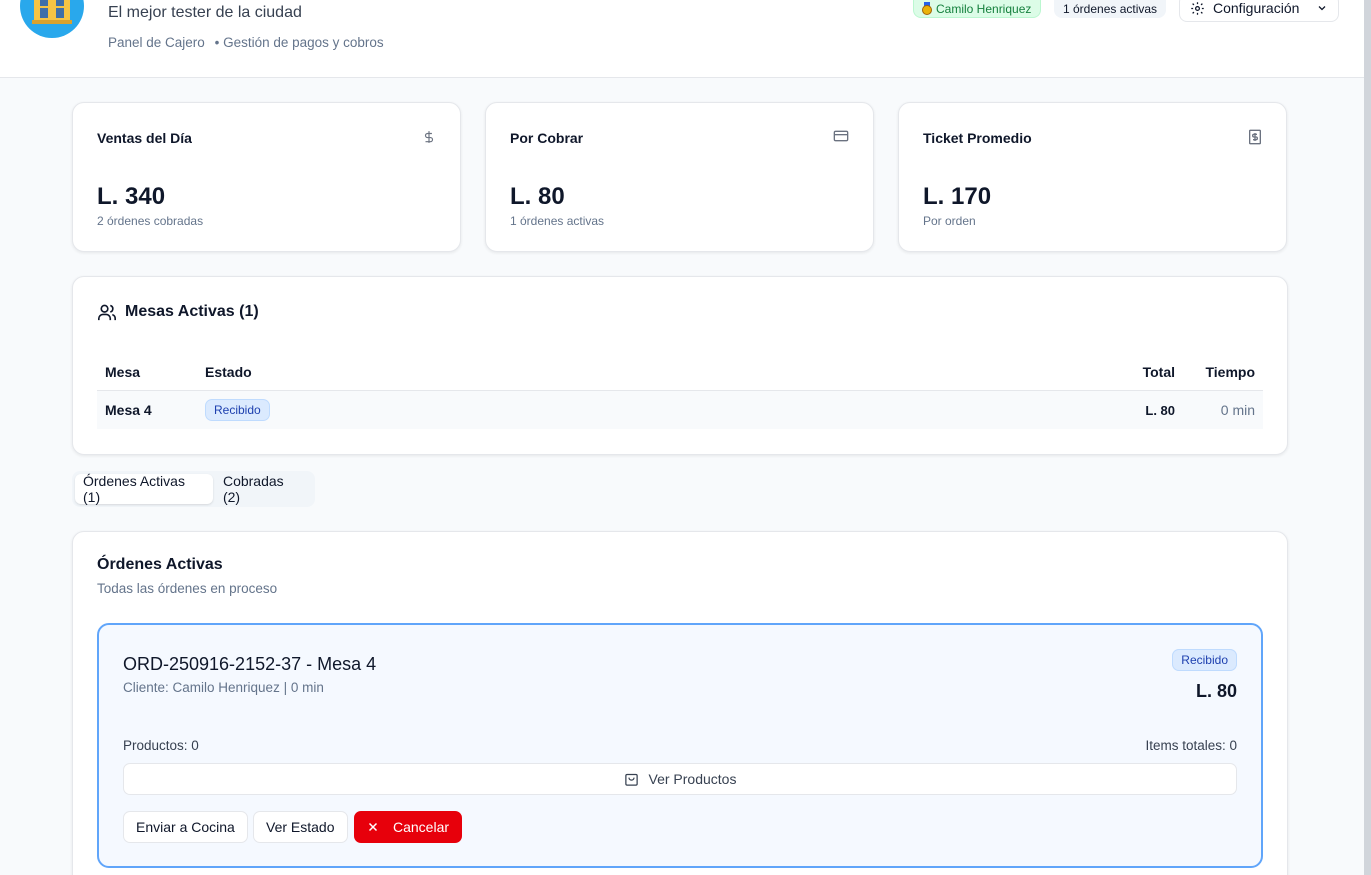  Describe the element at coordinates (1160, 410) in the screenshot. I see `cell-total: L. 80` at that location.